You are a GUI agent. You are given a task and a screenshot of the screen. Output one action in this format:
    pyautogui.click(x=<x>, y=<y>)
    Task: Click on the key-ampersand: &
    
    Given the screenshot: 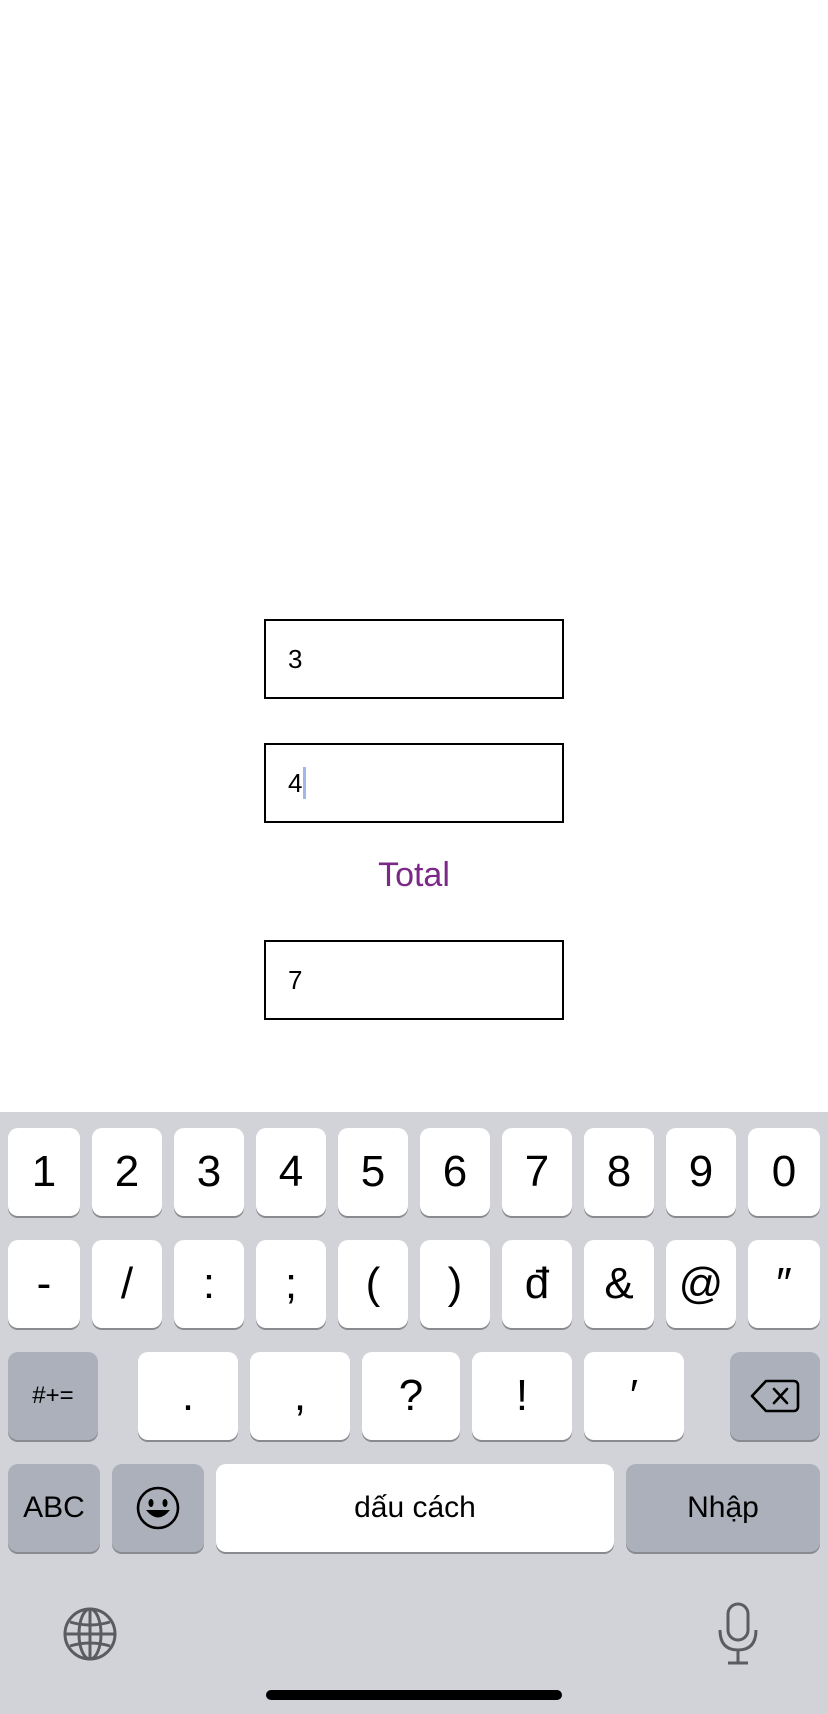 What is the action you would take?
    pyautogui.click(x=619, y=1284)
    